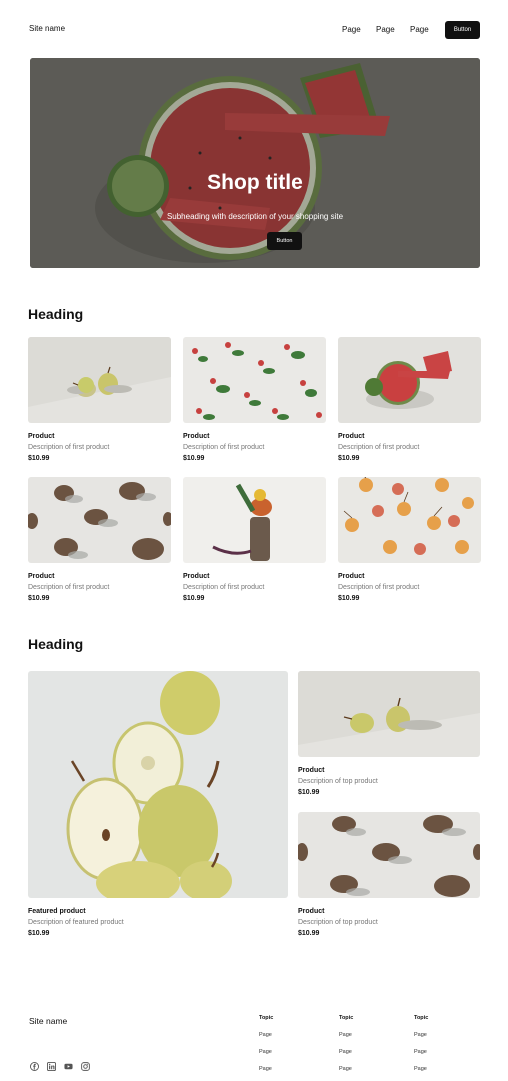 This screenshot has width=508, height=1081. I want to click on header-button: Button, so click(462, 30).